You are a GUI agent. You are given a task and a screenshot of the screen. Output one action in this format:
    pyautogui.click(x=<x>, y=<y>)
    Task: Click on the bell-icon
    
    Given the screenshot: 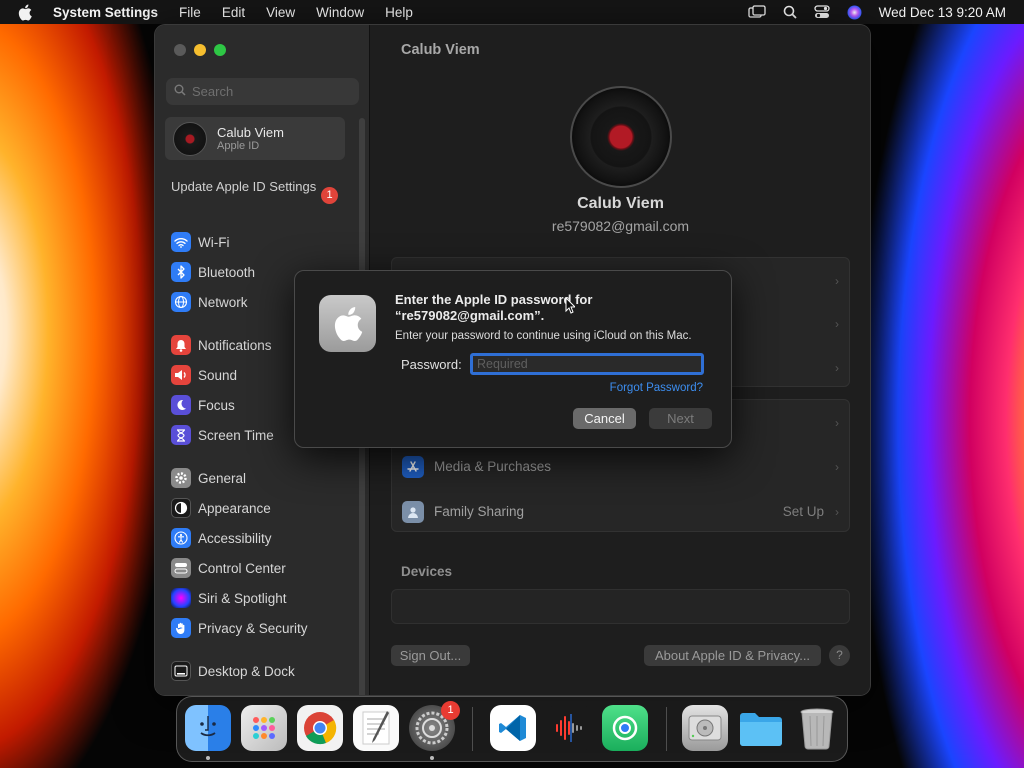 What is the action you would take?
    pyautogui.click(x=181, y=345)
    